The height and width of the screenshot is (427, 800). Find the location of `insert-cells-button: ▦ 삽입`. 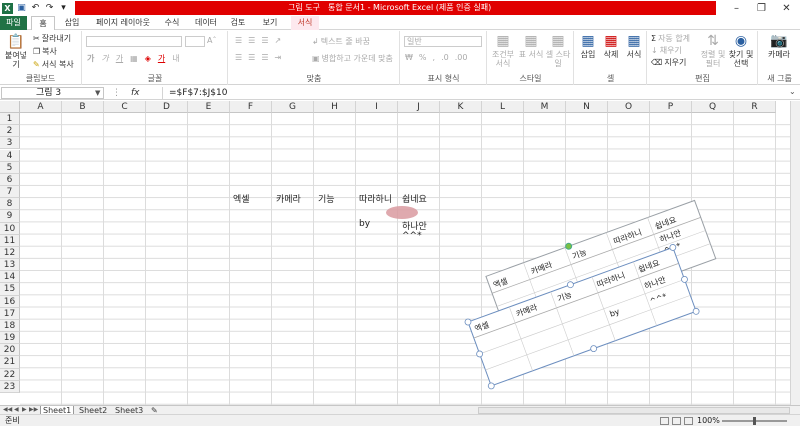

insert-cells-button: ▦ 삽입 is located at coordinates (588, 46).